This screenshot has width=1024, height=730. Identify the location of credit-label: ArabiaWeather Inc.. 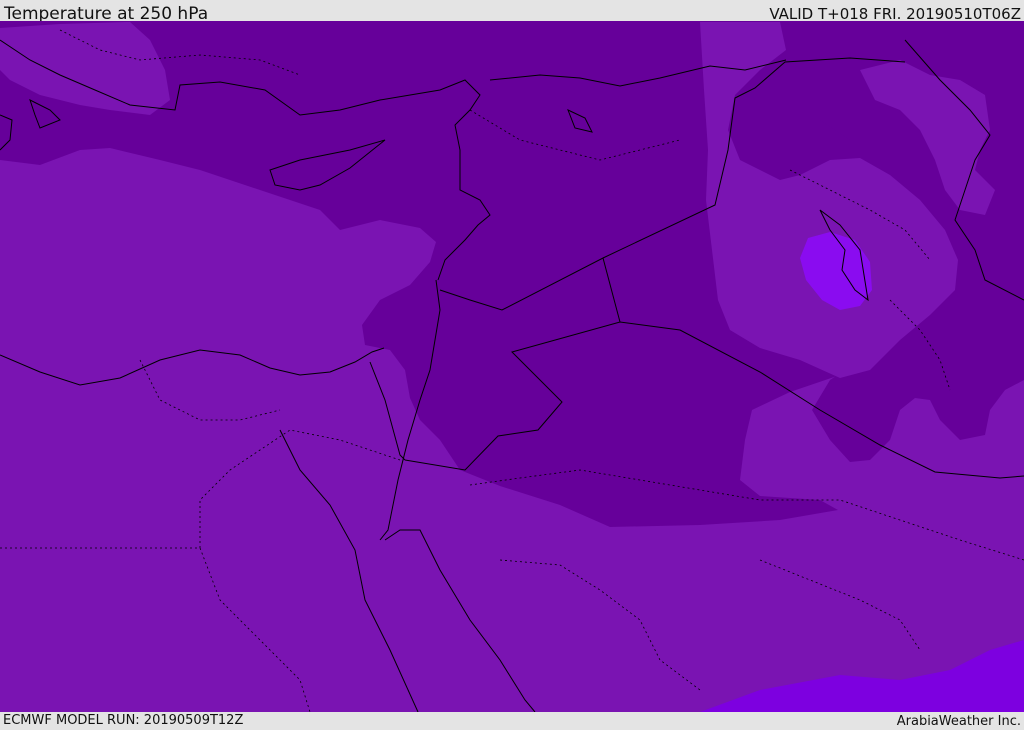
(958, 721).